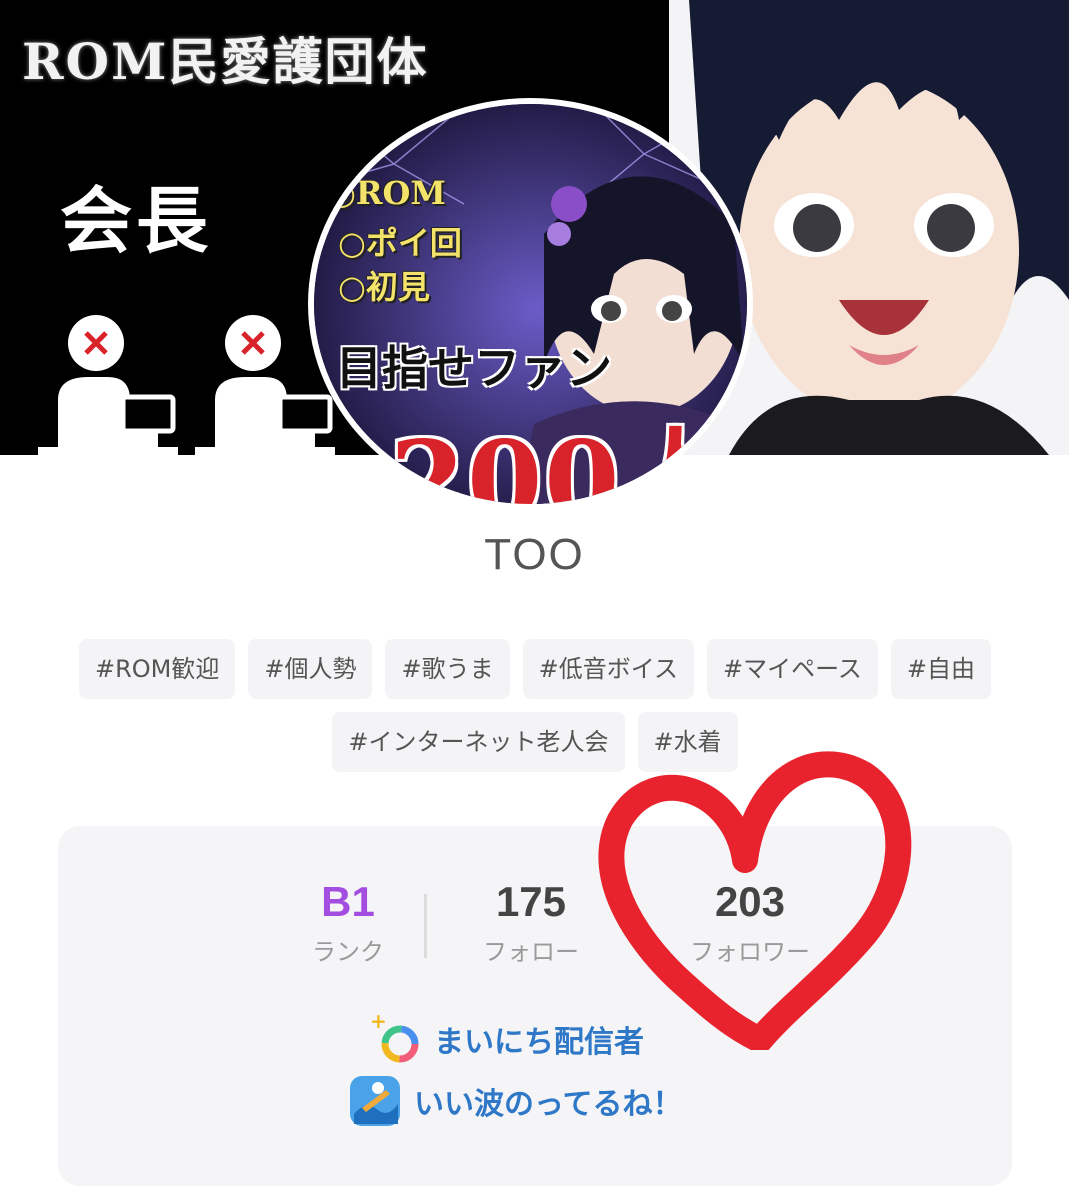  Describe the element at coordinates (548, 1104) in the screenshot. I see `good-wave-label: いい波のってるね！` at that location.